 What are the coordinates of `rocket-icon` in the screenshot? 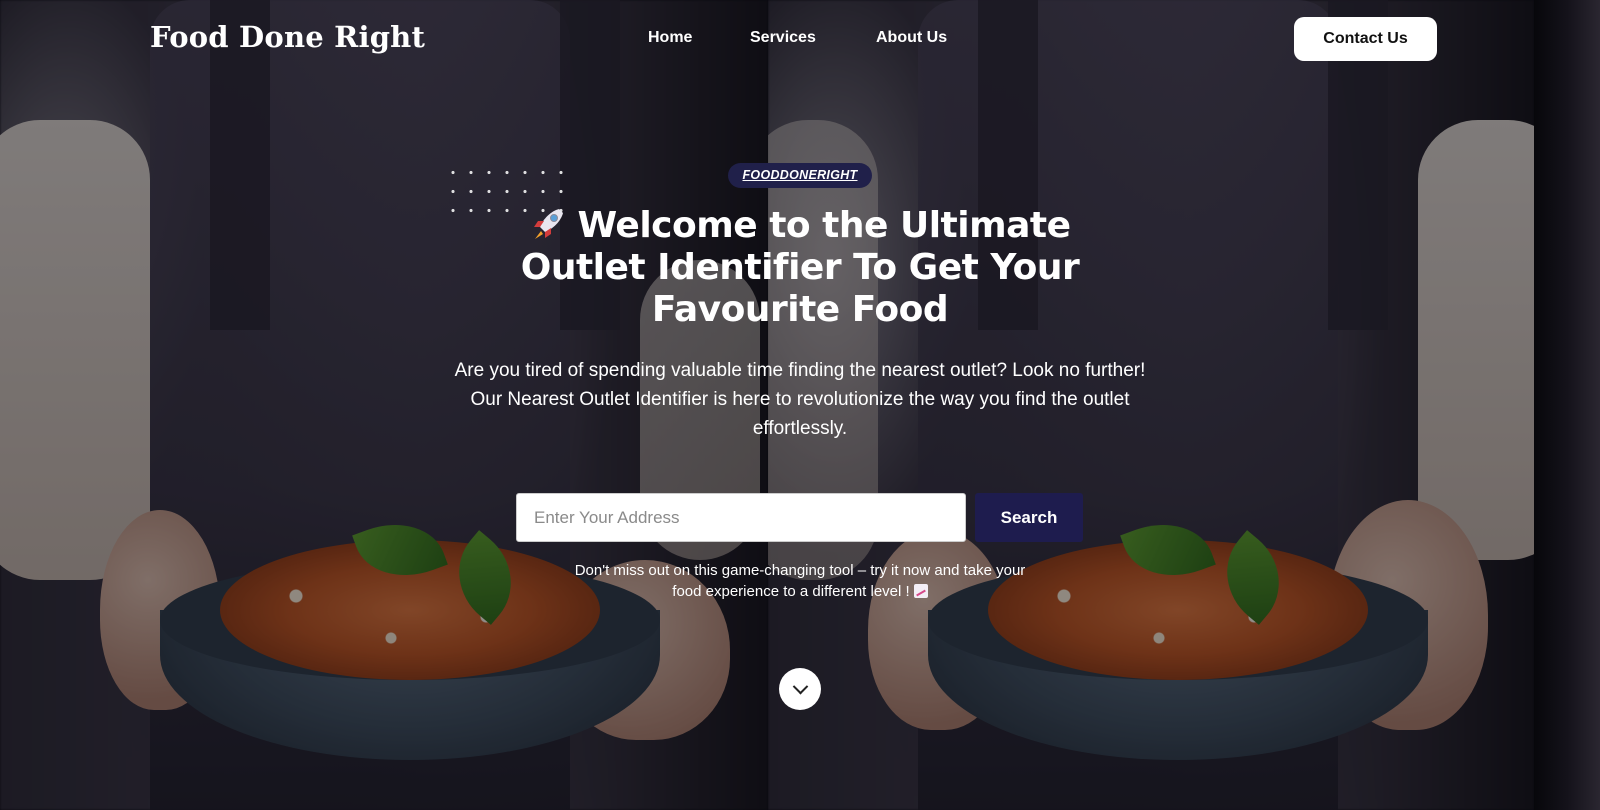 It's located at (549, 224).